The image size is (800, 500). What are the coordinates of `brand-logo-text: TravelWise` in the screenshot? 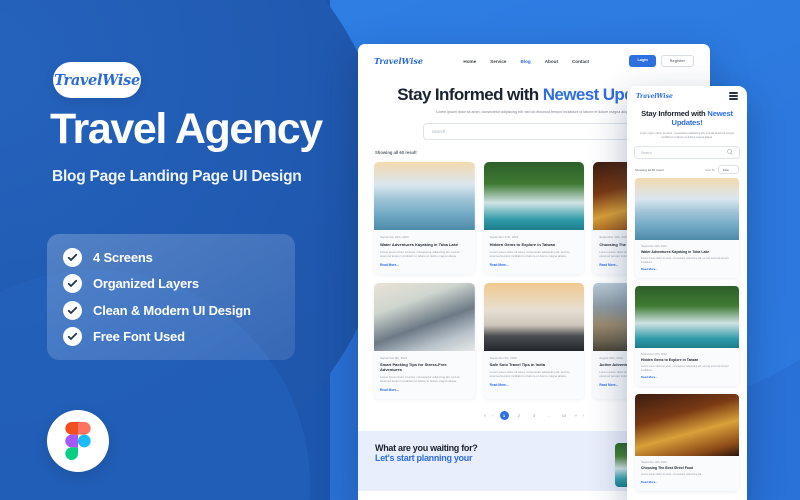 It's located at (97, 80).